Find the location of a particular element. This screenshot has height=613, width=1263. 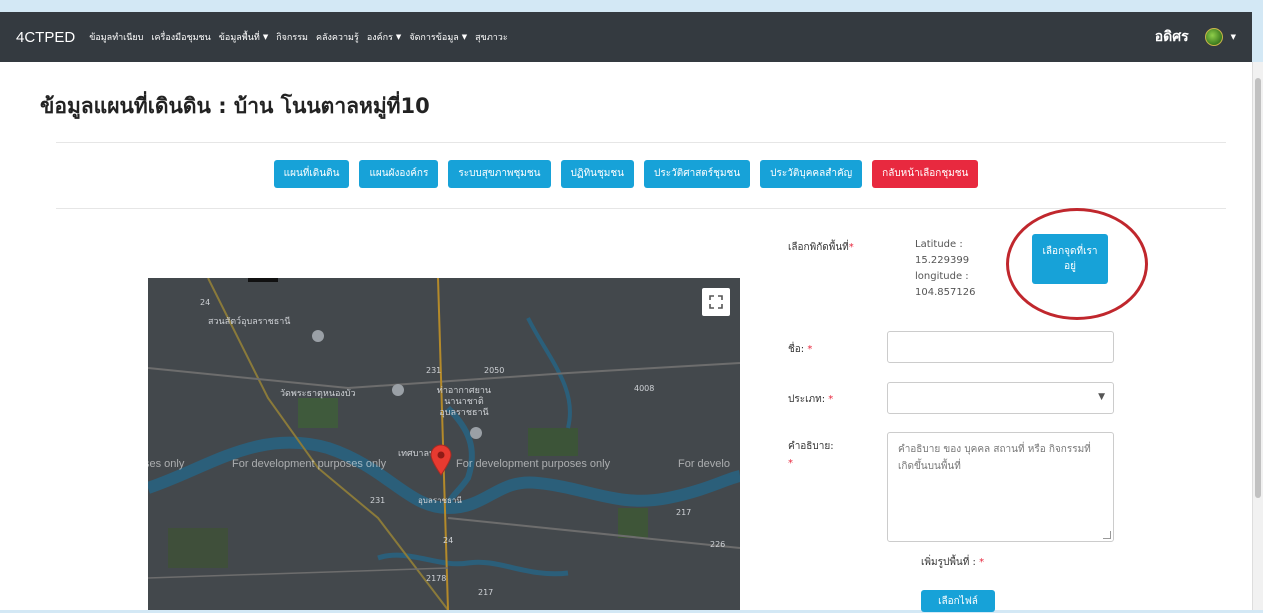

type-label: ประเภท: * is located at coordinates (811, 399).